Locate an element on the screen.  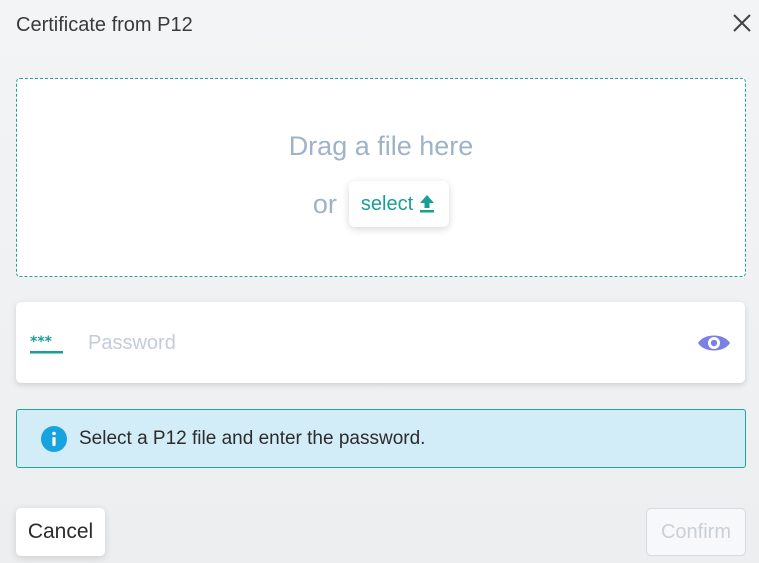
password-field-container: *** is located at coordinates (380, 342).